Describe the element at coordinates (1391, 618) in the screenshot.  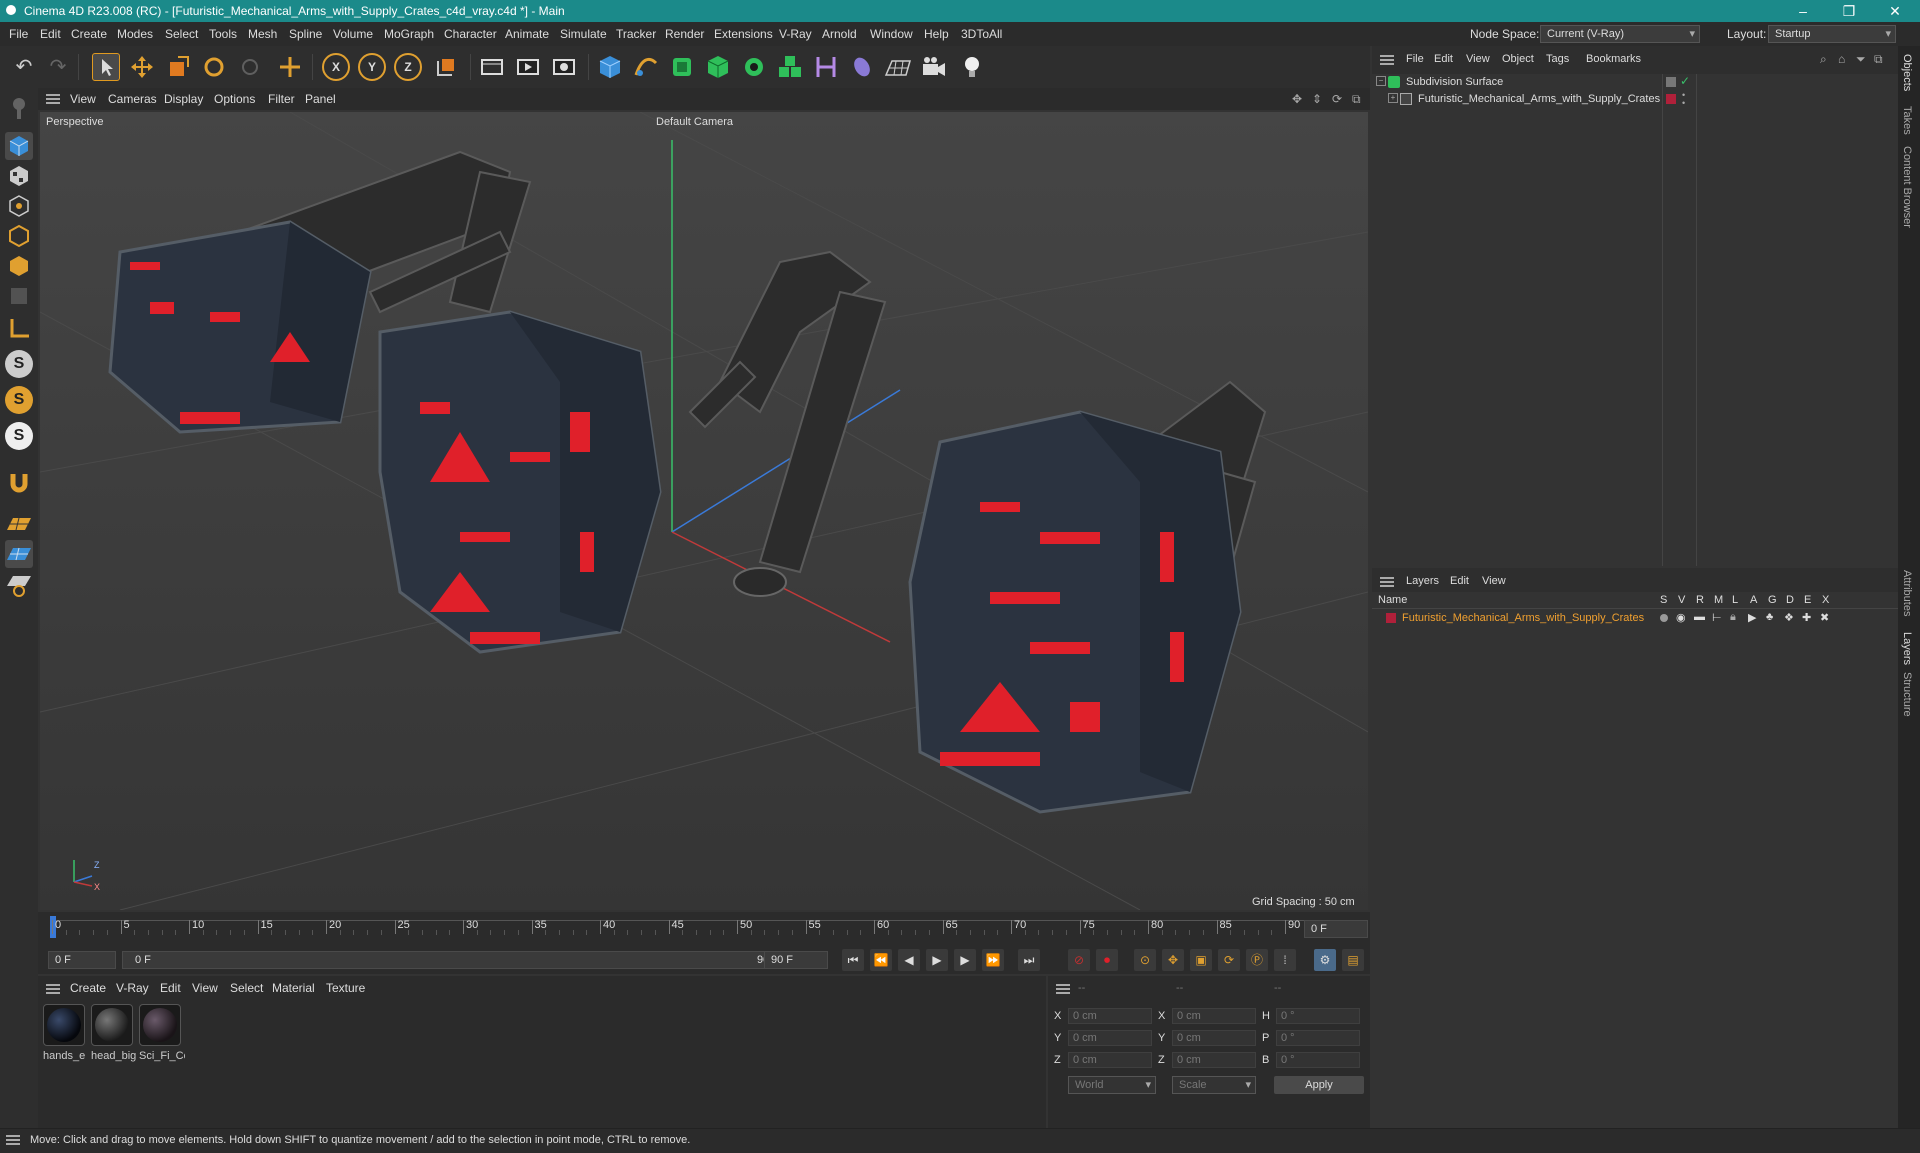
I see `layer-color-swatch` at that location.